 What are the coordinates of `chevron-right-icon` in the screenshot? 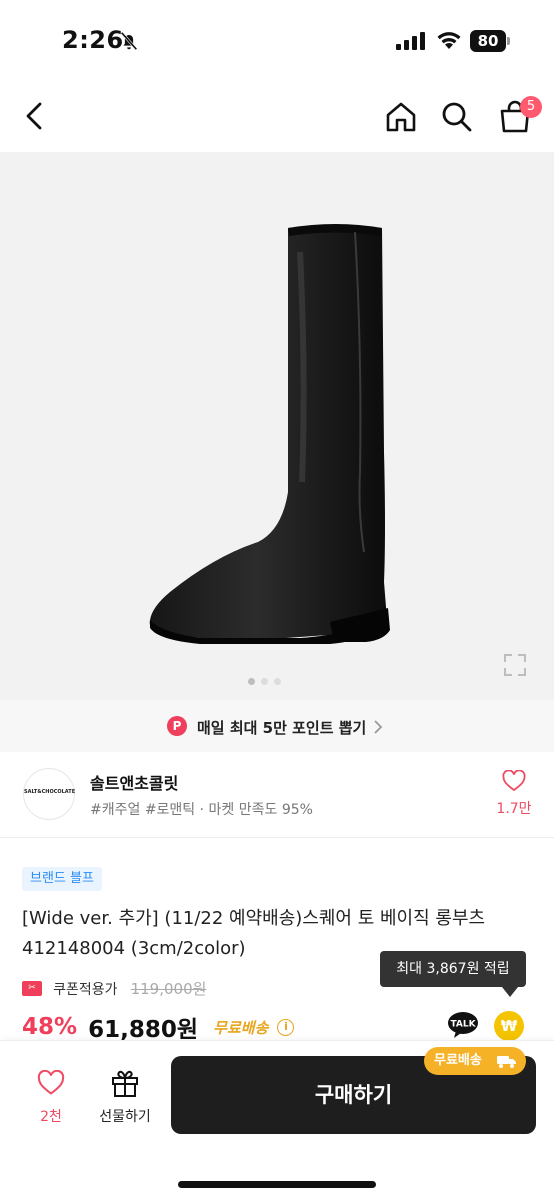 It's located at (378, 727).